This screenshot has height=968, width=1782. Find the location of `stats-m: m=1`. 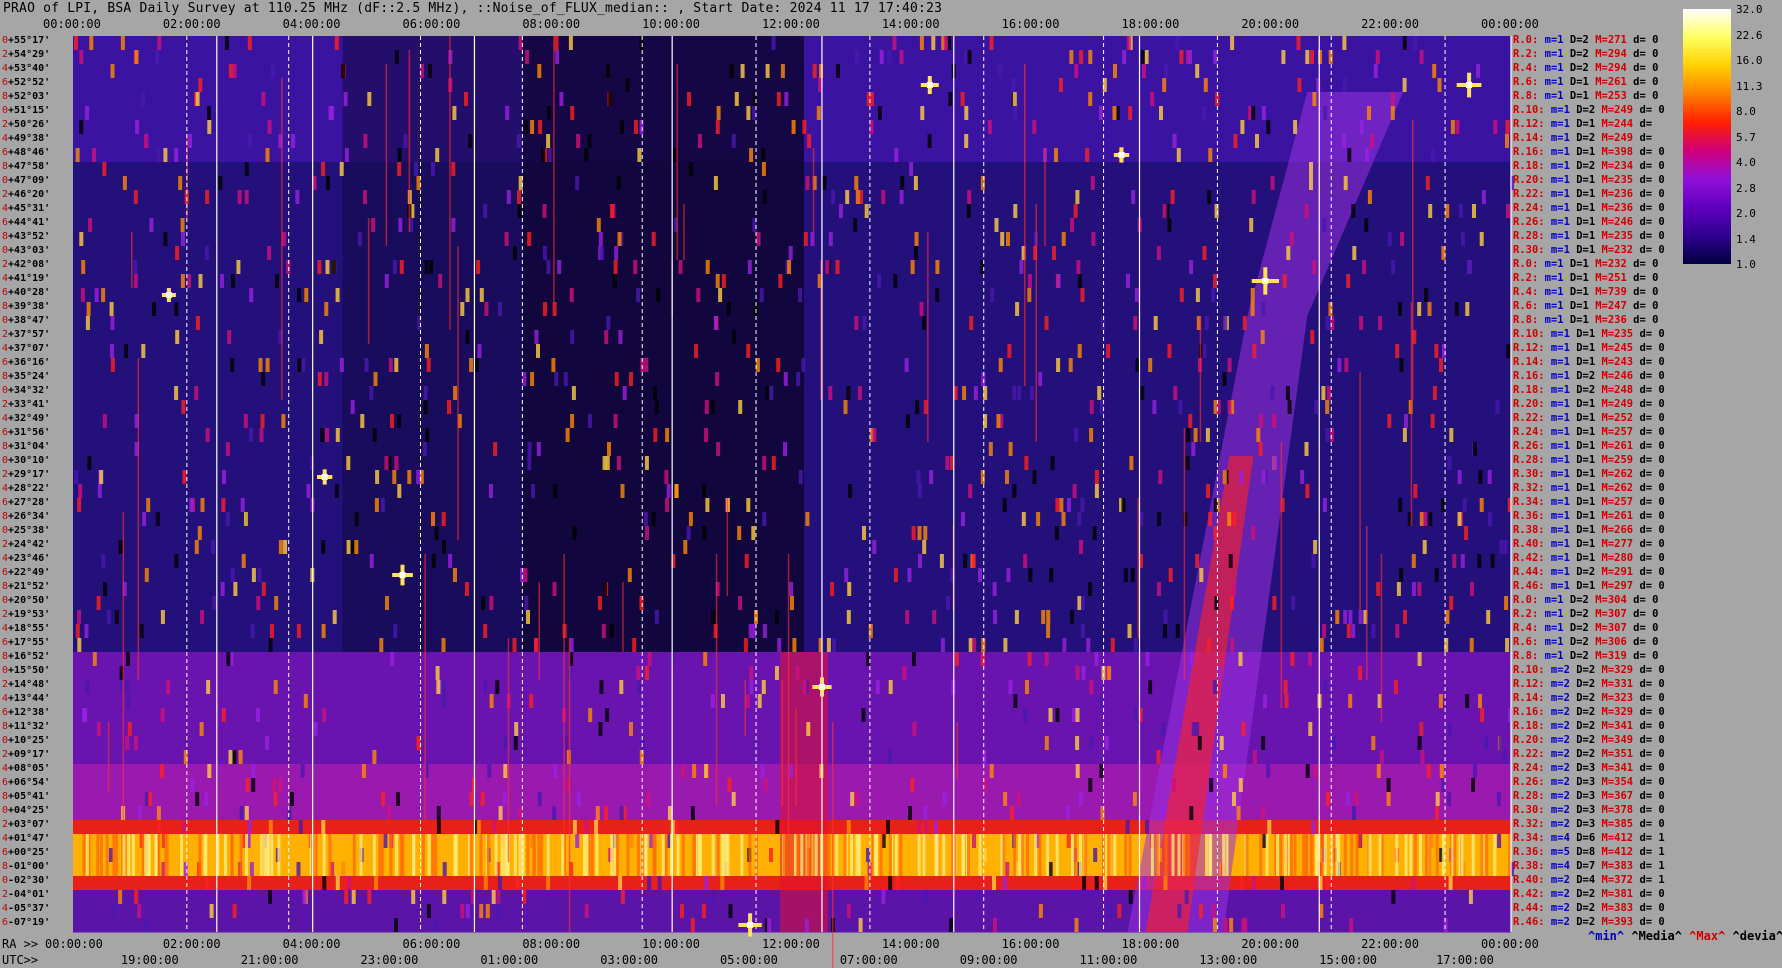

stats-m: m=1 is located at coordinates (1557, 124).